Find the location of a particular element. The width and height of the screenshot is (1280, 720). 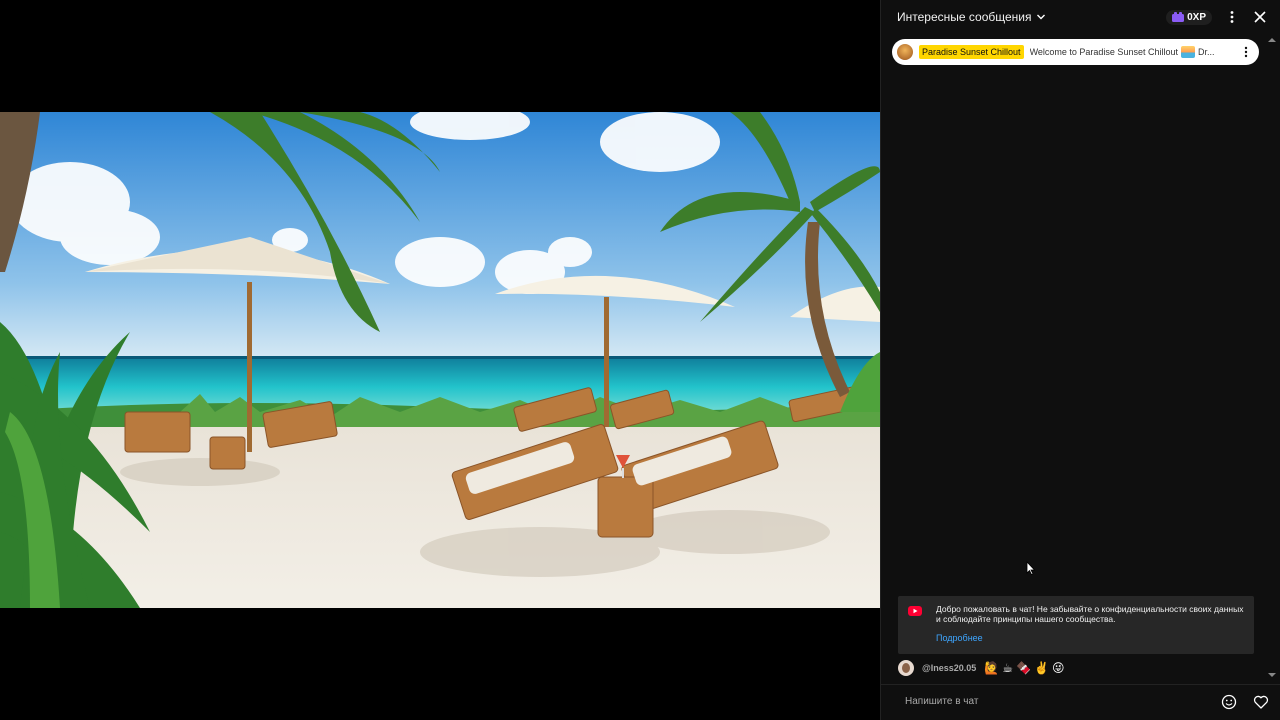

youtube-icon is located at coordinates (915, 611).